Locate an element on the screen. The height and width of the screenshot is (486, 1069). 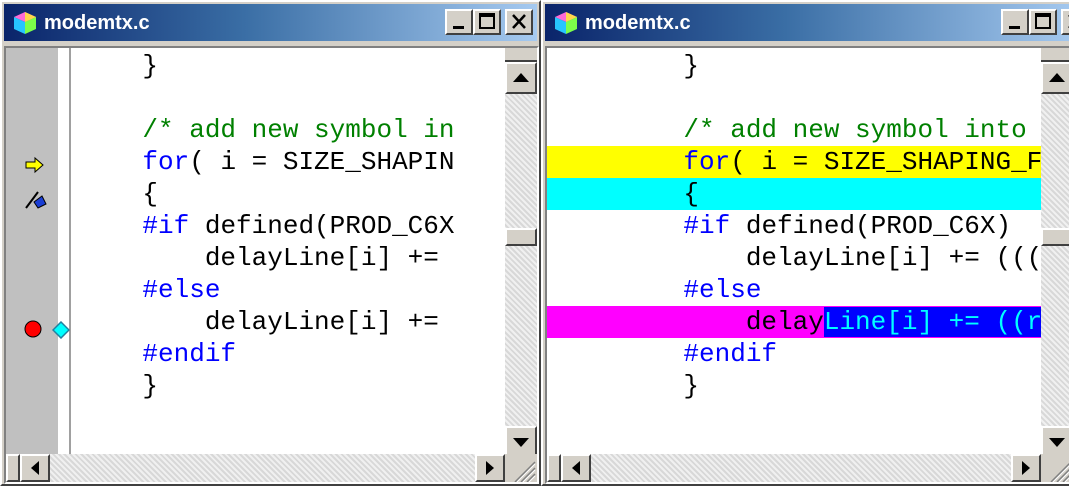
code-token: delay is located at coordinates (784, 322).